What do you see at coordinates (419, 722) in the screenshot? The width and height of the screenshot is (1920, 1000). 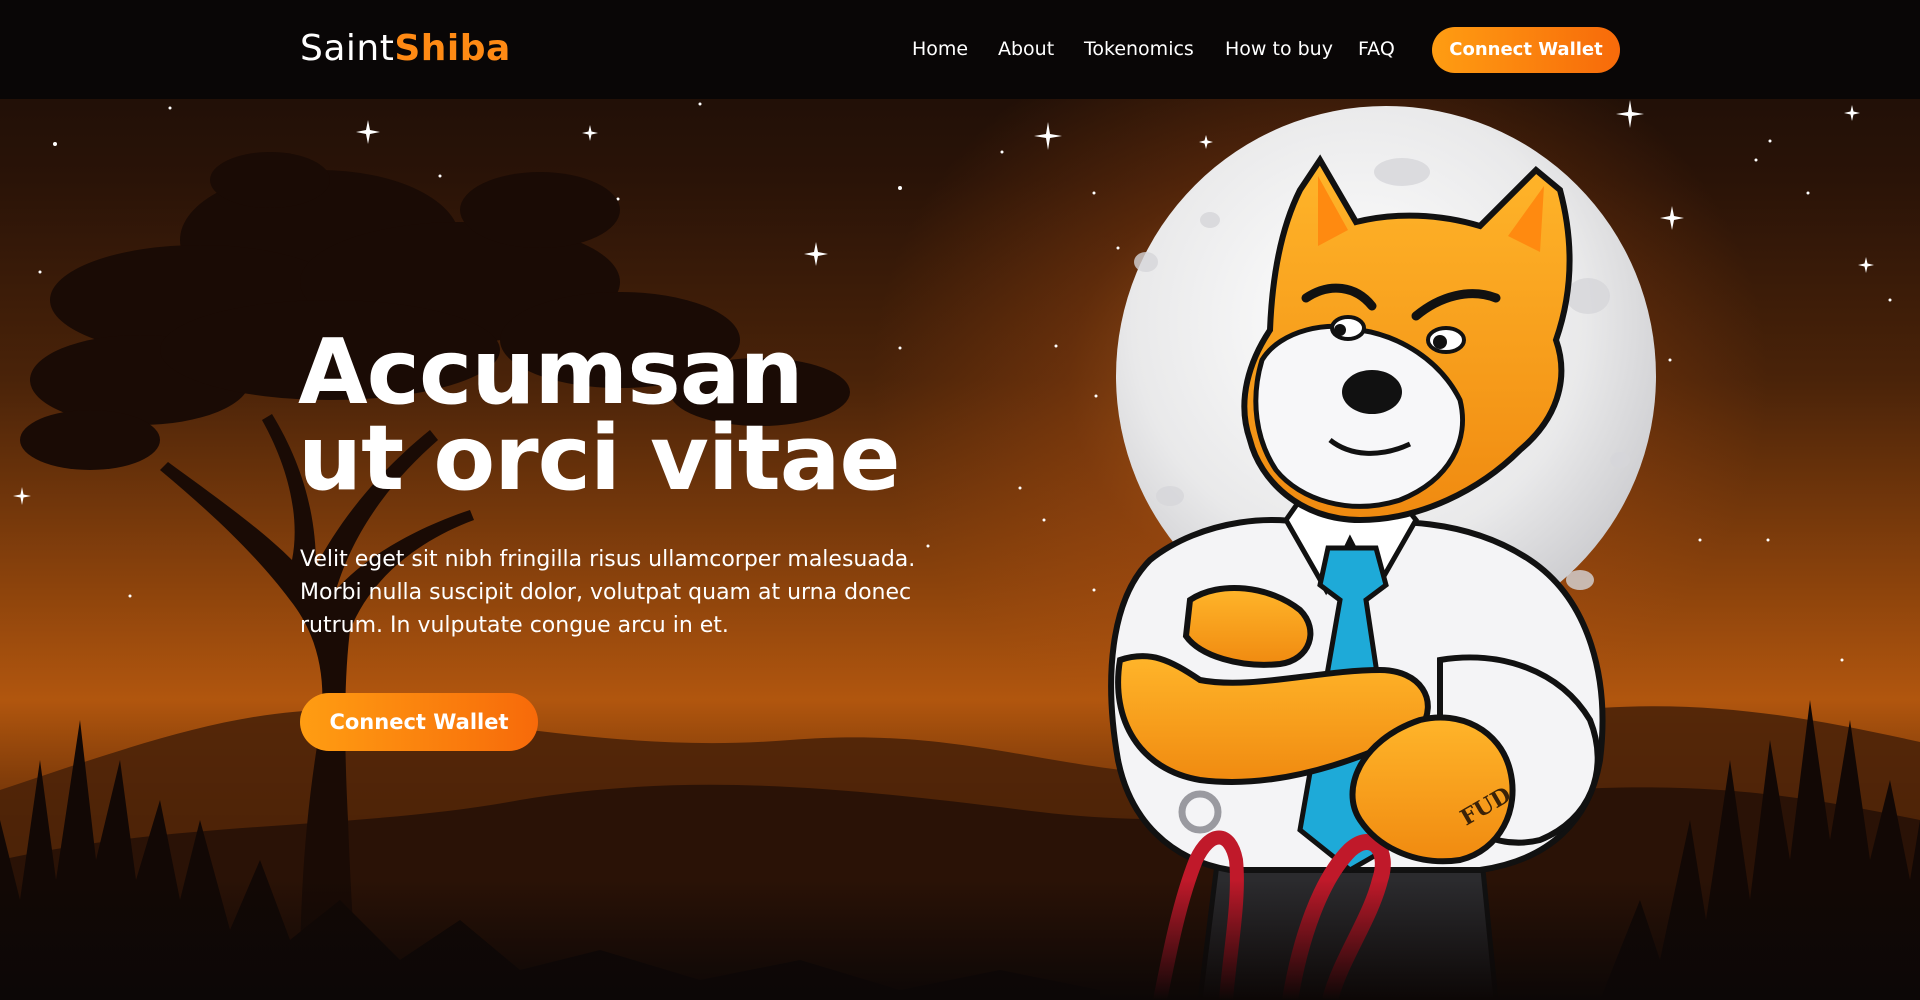 I see `hero-connect-wallet-button: Connect Wallet` at bounding box center [419, 722].